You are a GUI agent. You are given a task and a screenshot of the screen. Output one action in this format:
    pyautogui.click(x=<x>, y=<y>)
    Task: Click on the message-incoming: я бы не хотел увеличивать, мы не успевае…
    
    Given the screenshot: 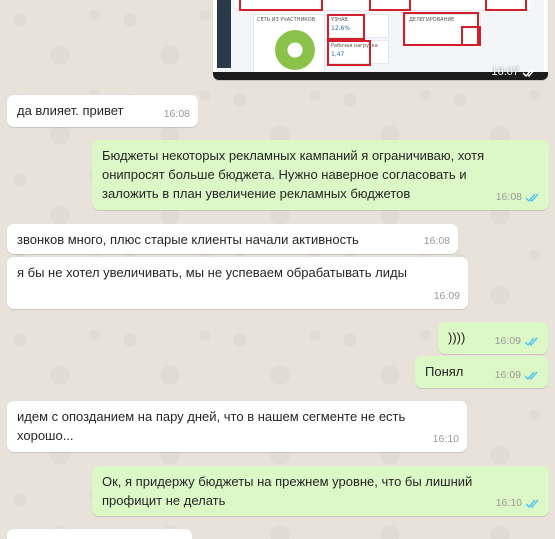 What is the action you would take?
    pyautogui.click(x=237, y=283)
    